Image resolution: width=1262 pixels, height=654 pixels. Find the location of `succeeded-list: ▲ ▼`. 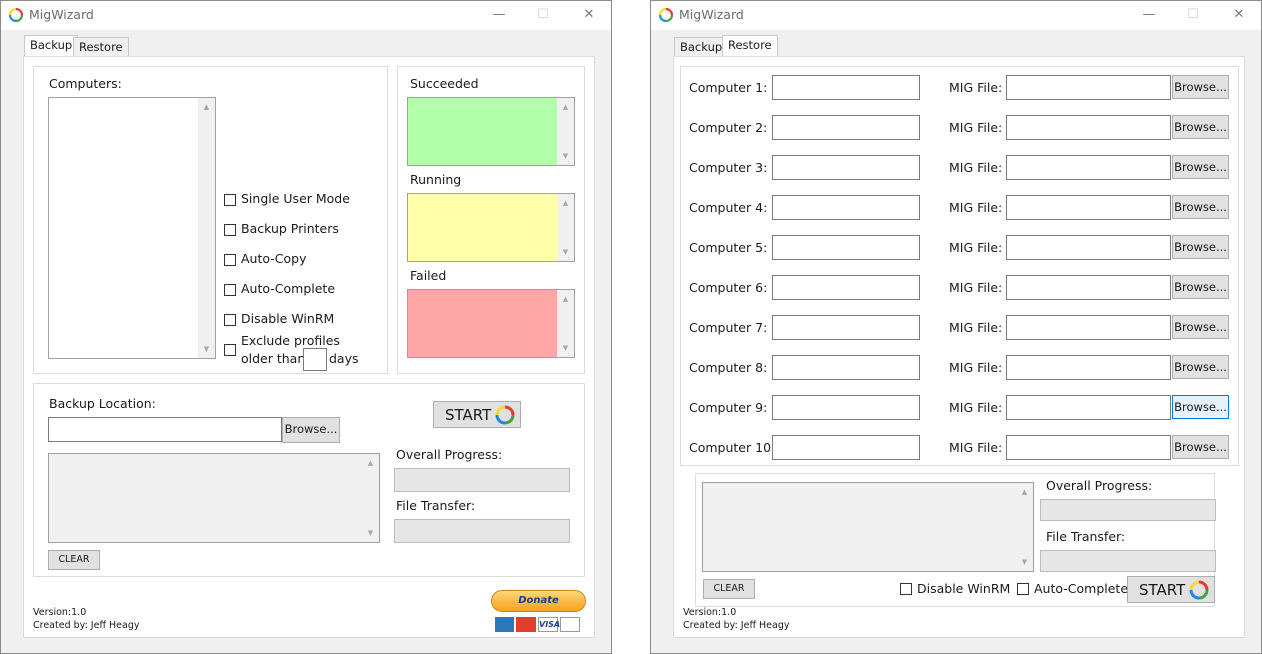

succeeded-list: ▲ ▼ is located at coordinates (491, 131).